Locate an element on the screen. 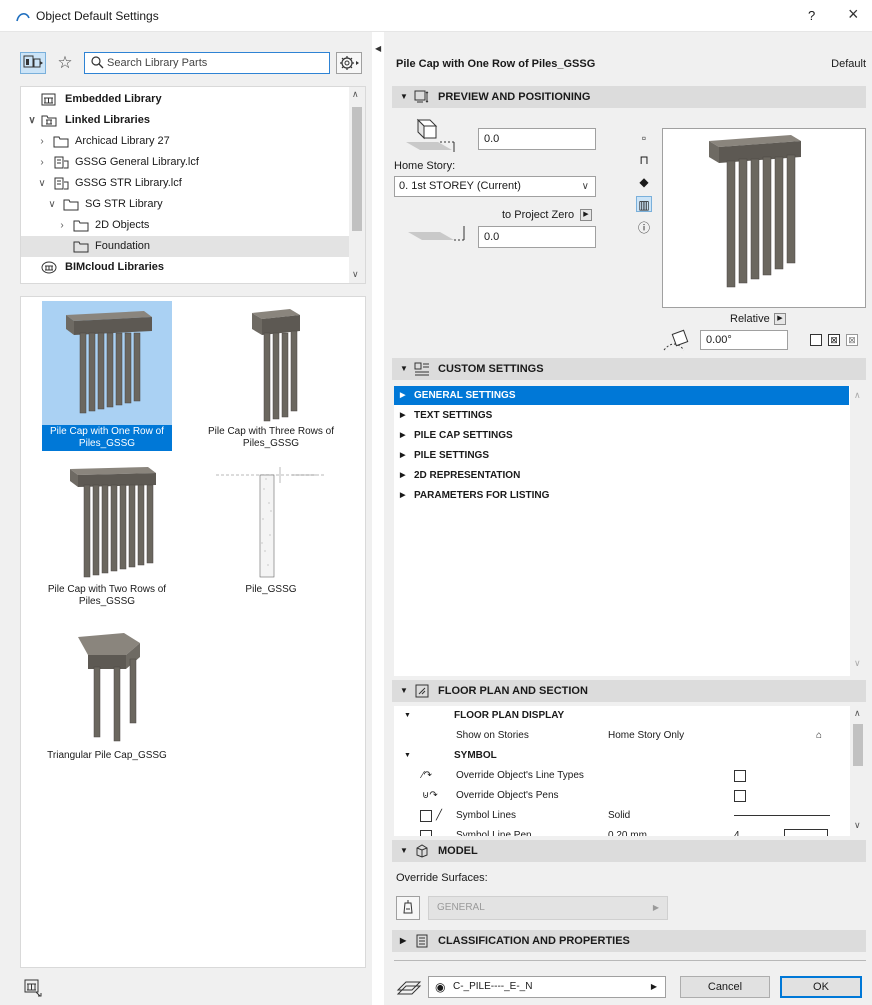 This screenshot has width=872, height=1005. fp-group-floor-plan-display: ▼ FLOOR PLAN DISPLAY is located at coordinates (622, 716).